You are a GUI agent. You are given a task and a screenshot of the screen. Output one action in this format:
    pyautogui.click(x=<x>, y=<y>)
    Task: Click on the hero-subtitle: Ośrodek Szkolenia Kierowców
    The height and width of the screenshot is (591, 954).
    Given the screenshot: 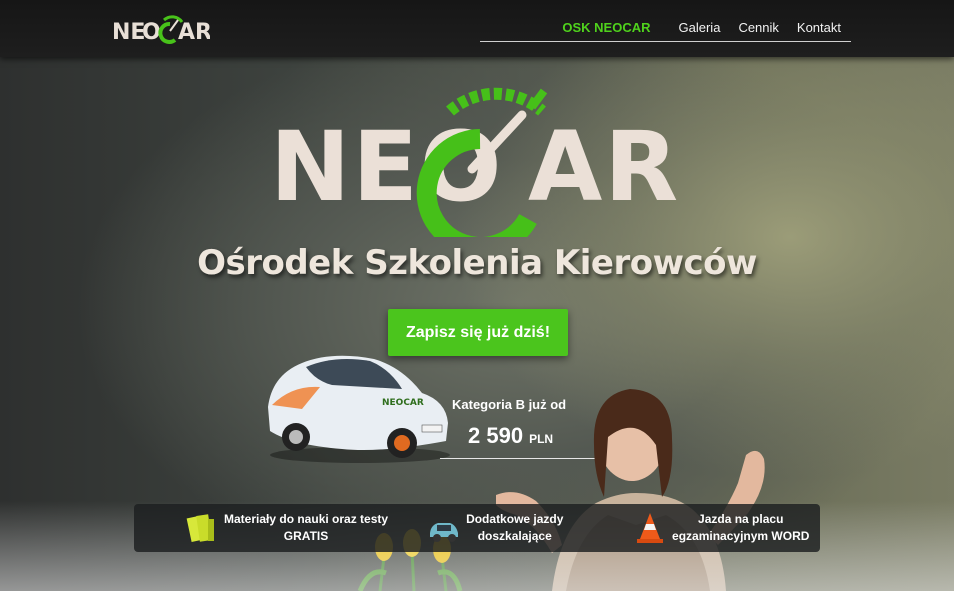 What is the action you would take?
    pyautogui.click(x=477, y=263)
    